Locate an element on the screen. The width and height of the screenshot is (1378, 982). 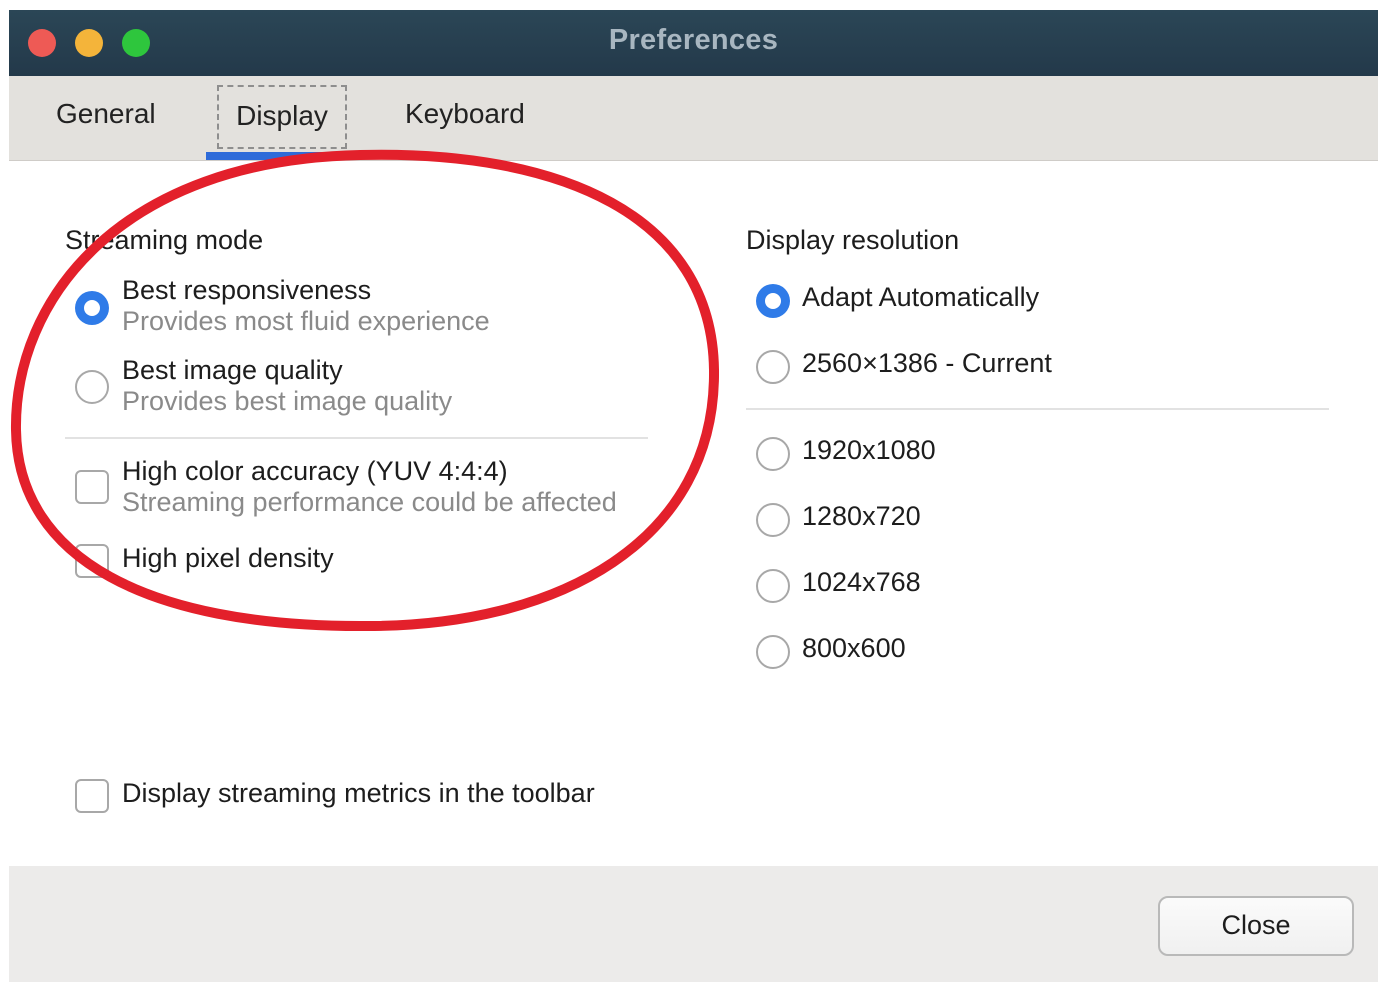
resolution-1280-label: 1280x720 is located at coordinates (861, 516).